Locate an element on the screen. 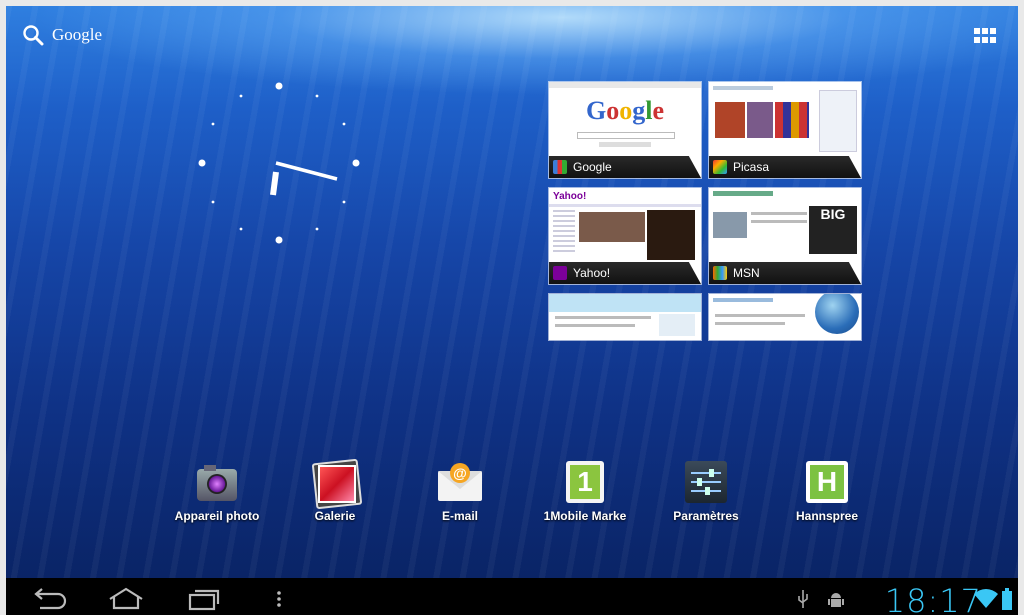 The image size is (1024, 615). analog-clock-widget is located at coordinates (279, 163).